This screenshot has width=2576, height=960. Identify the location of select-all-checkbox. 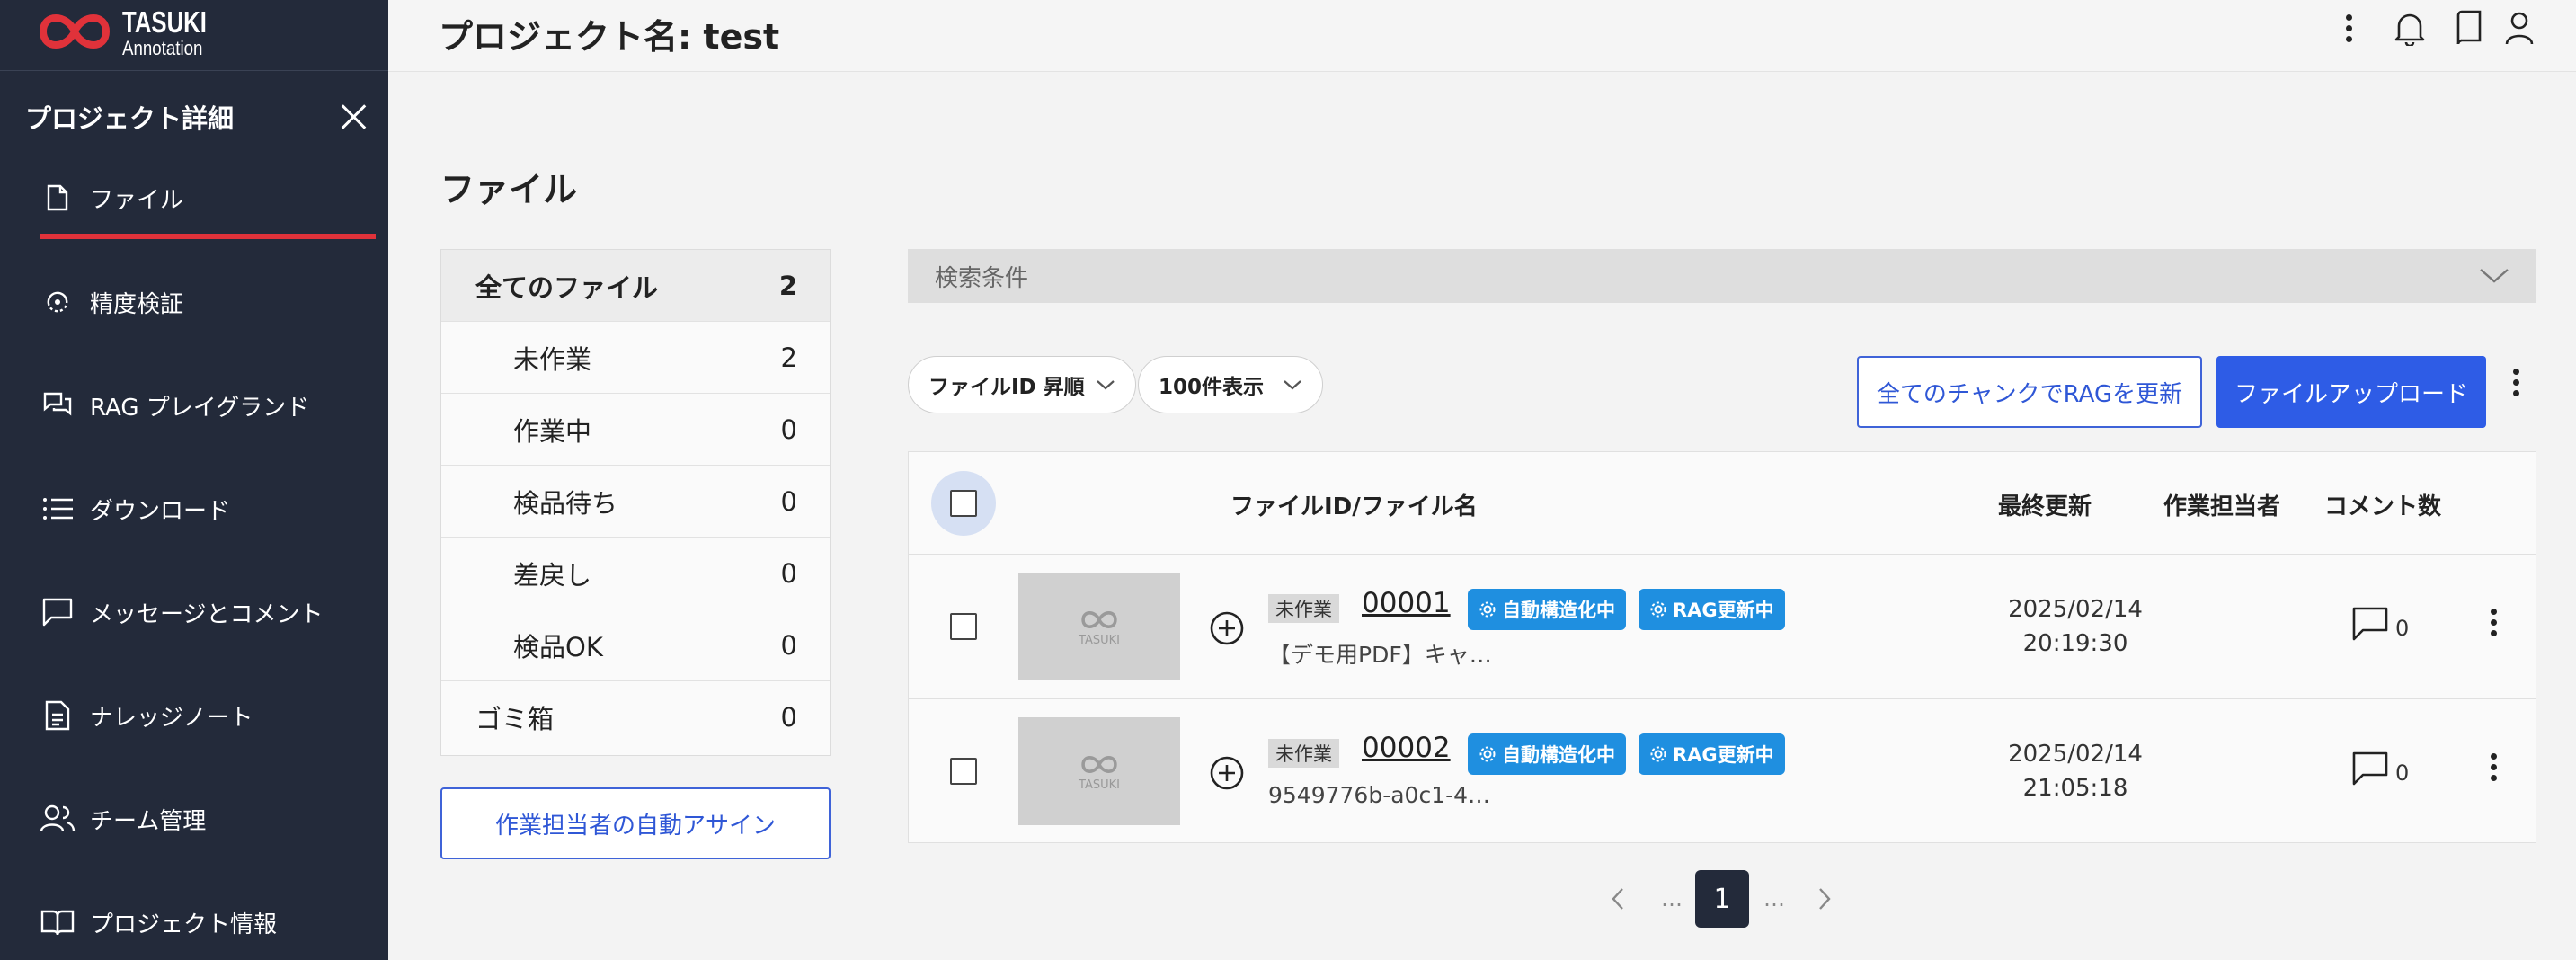
(963, 504).